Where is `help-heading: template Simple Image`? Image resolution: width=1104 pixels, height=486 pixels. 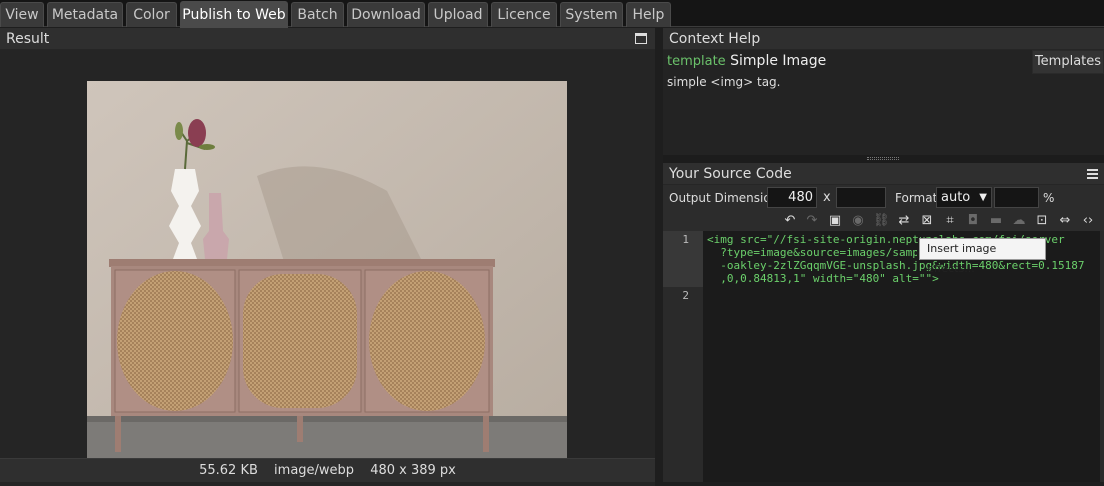
help-heading: template Simple Image is located at coordinates (746, 61).